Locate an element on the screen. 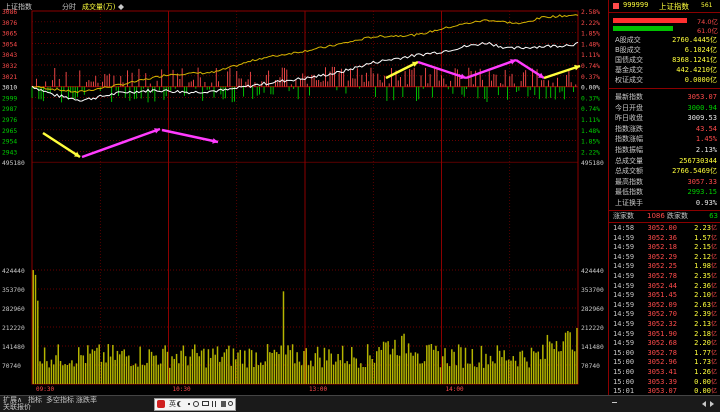  tick-row: 14:59 3052.68 2.20亿 is located at coordinates (665, 343).